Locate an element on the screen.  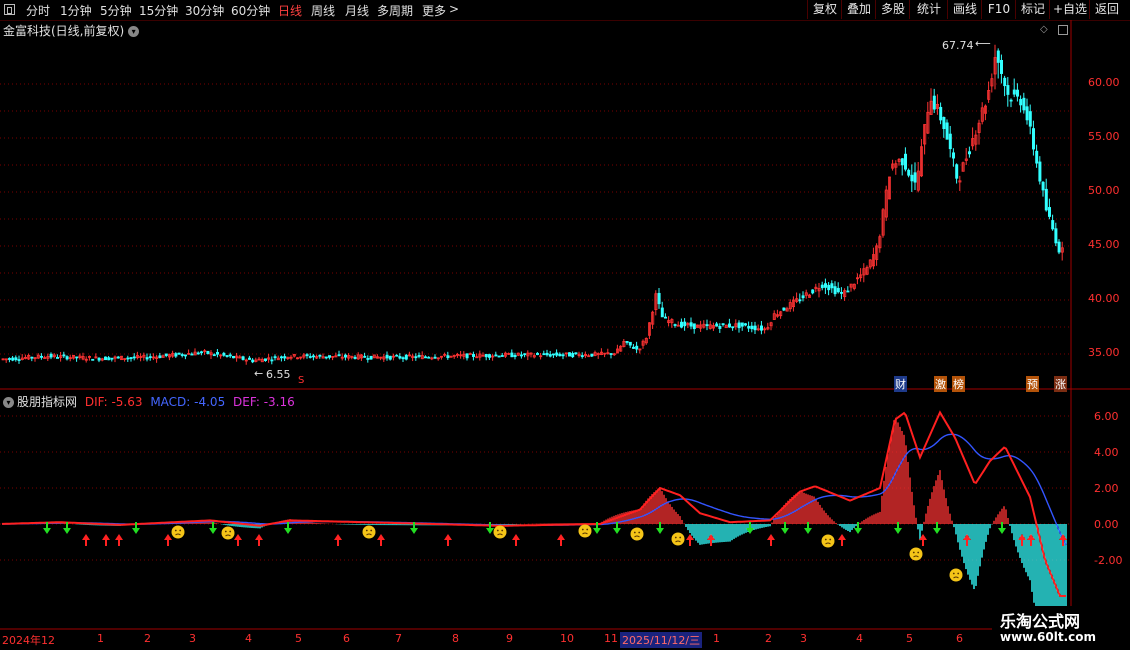
date-label: 5 is located at coordinates (298, 638).